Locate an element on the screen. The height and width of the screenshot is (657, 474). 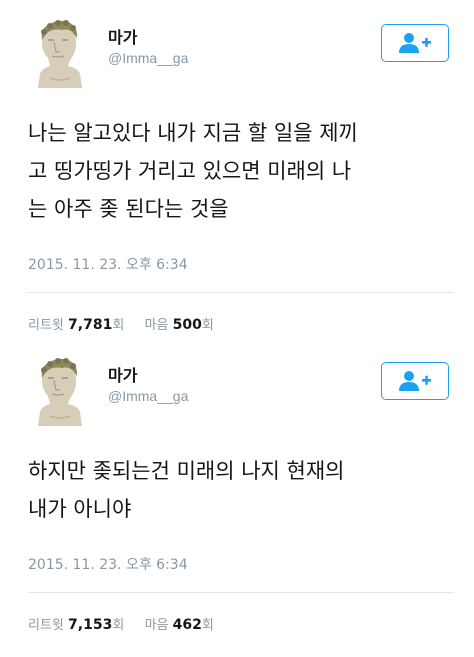
retweet-count: 7,781 is located at coordinates (90, 325).